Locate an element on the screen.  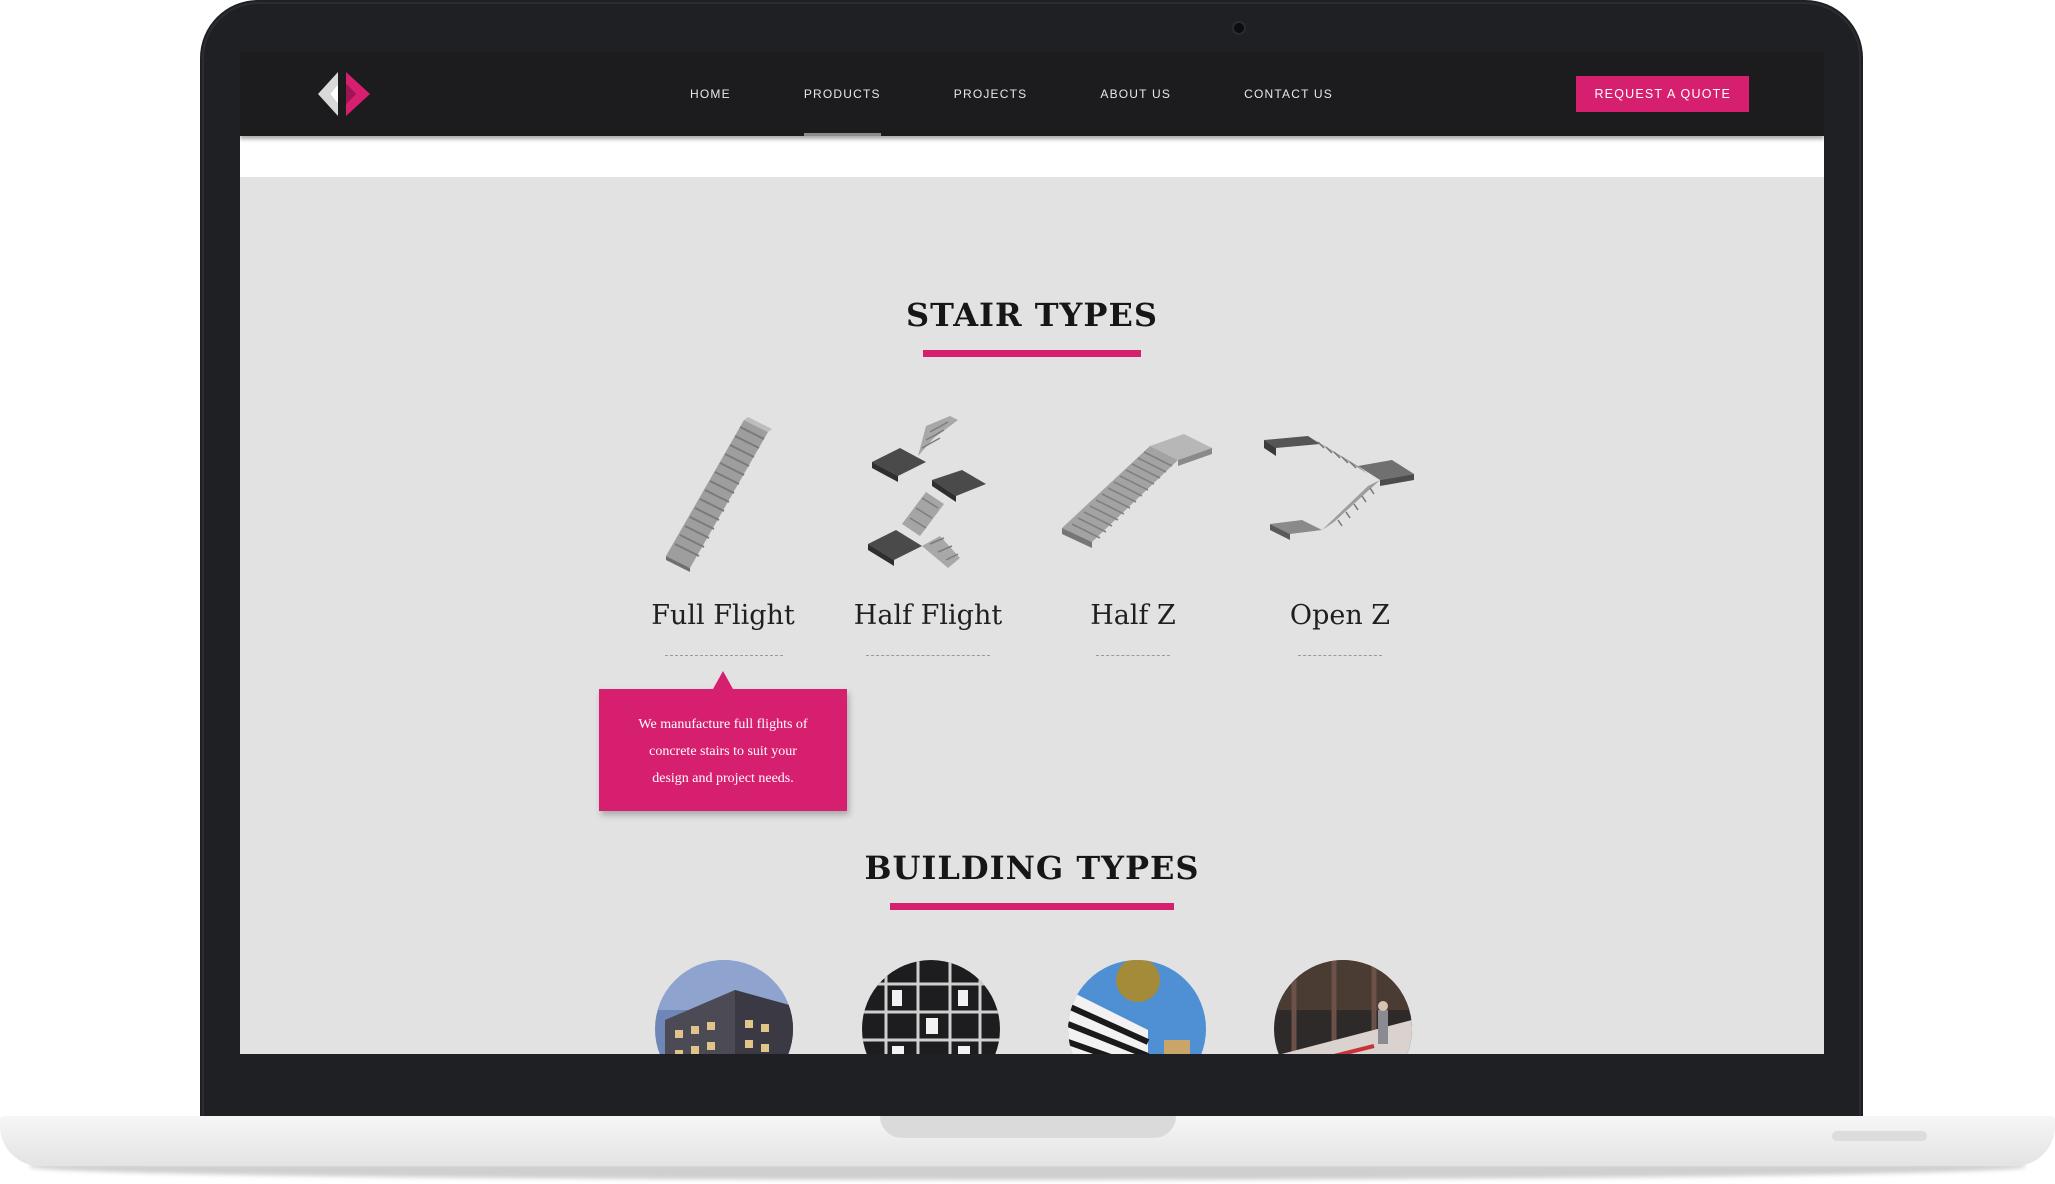
apartment-building-photo is located at coordinates (724, 1007).